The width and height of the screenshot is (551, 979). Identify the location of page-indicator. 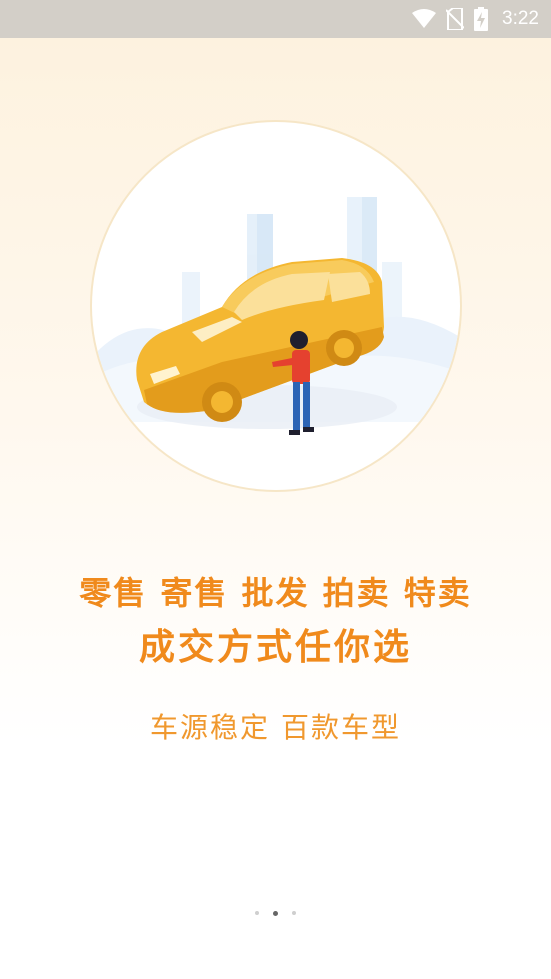
(275, 913).